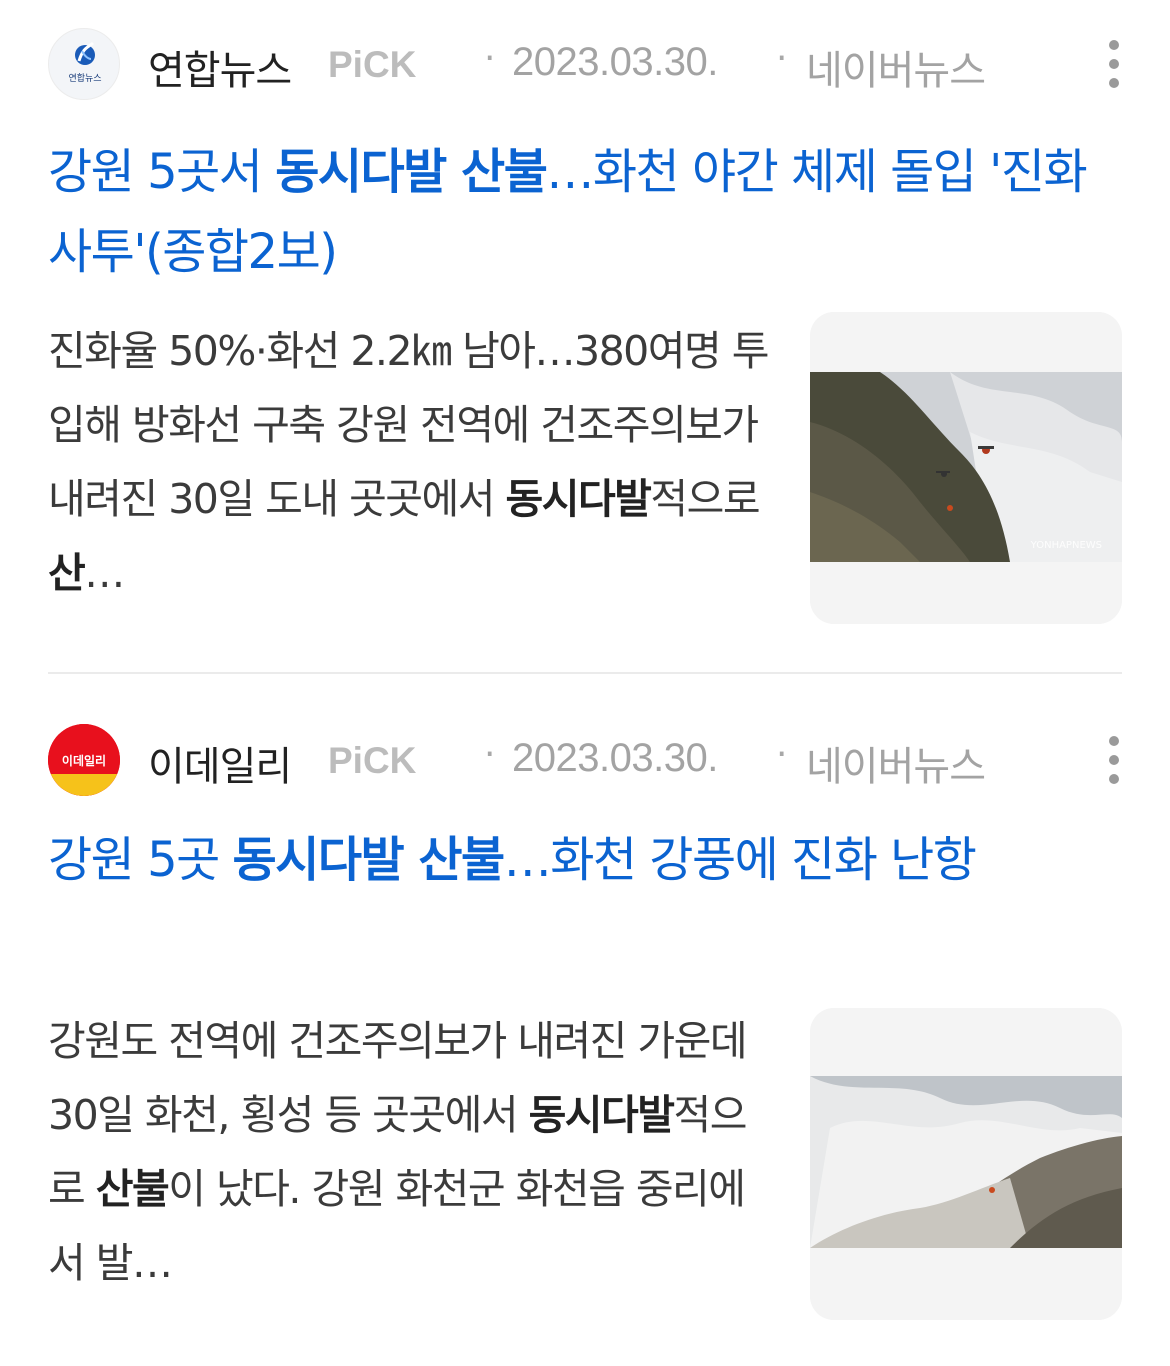 This screenshot has width=1170, height=1366. I want to click on press-name: 연합뉴스, so click(220, 67).